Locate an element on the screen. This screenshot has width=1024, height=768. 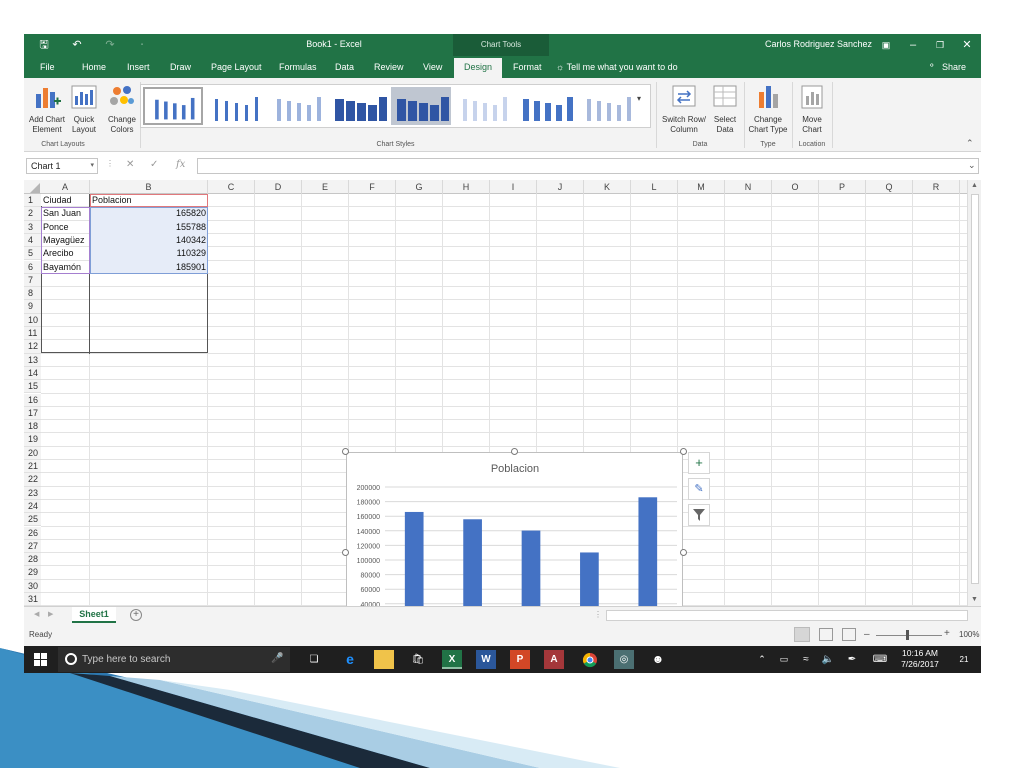
chart-title: Poblacion is located at coordinates (515, 469).